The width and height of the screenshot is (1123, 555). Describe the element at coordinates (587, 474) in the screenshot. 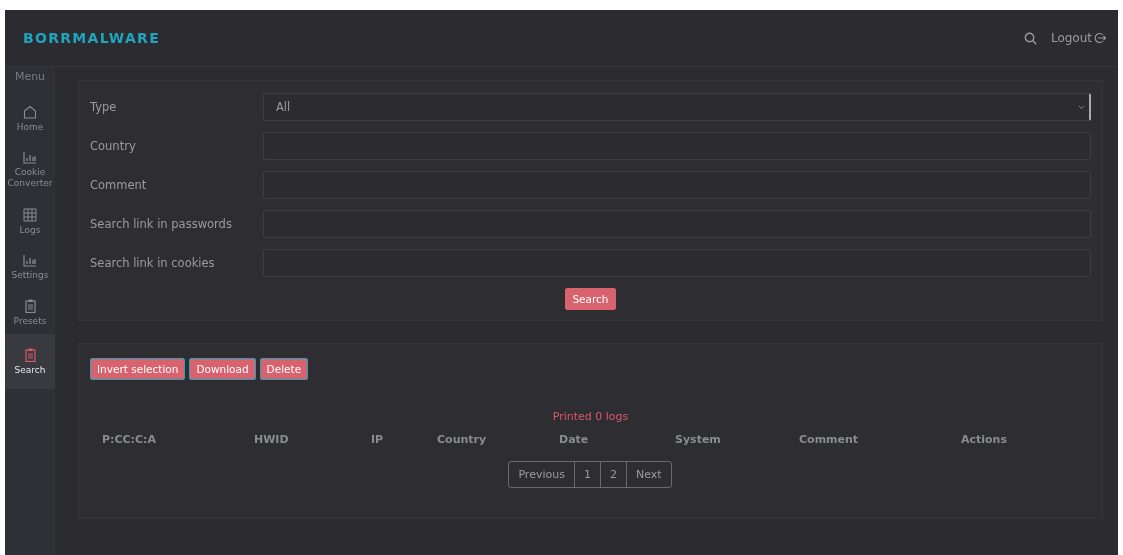

I see `page-button: 1` at that location.